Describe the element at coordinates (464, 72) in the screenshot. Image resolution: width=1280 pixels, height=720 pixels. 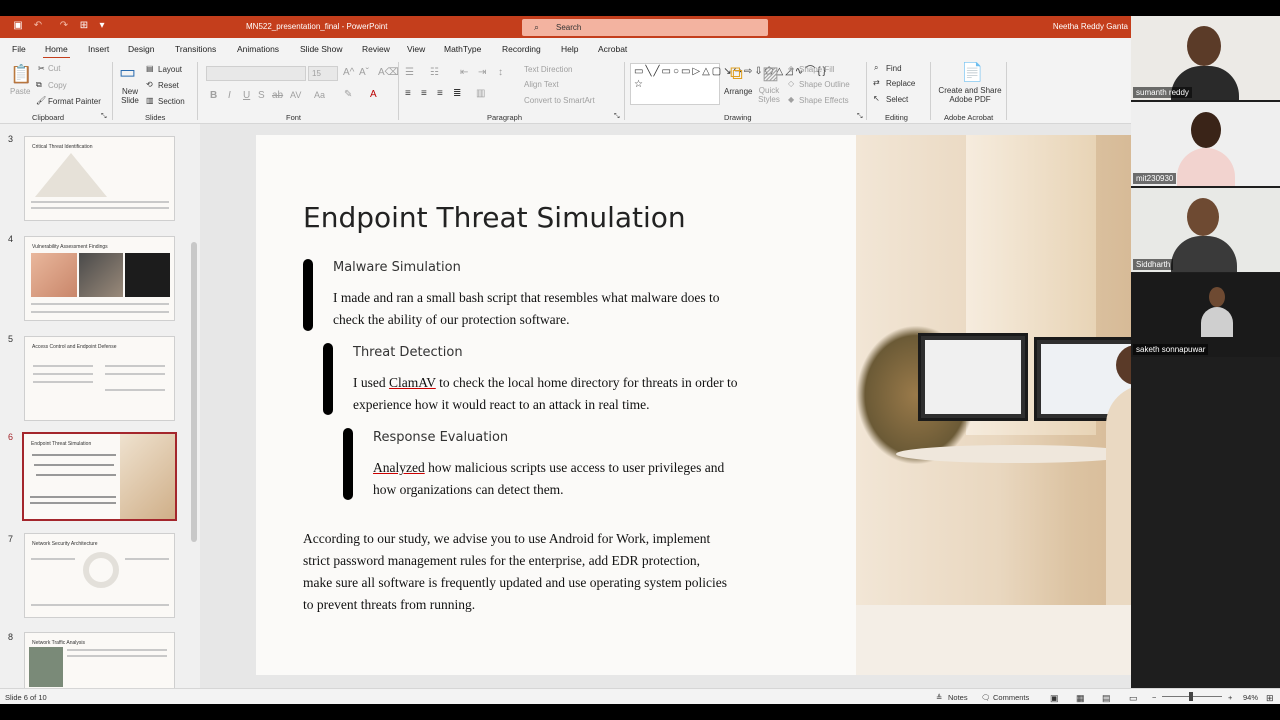
I see `decrease-indent-icon: ⇤` at that location.